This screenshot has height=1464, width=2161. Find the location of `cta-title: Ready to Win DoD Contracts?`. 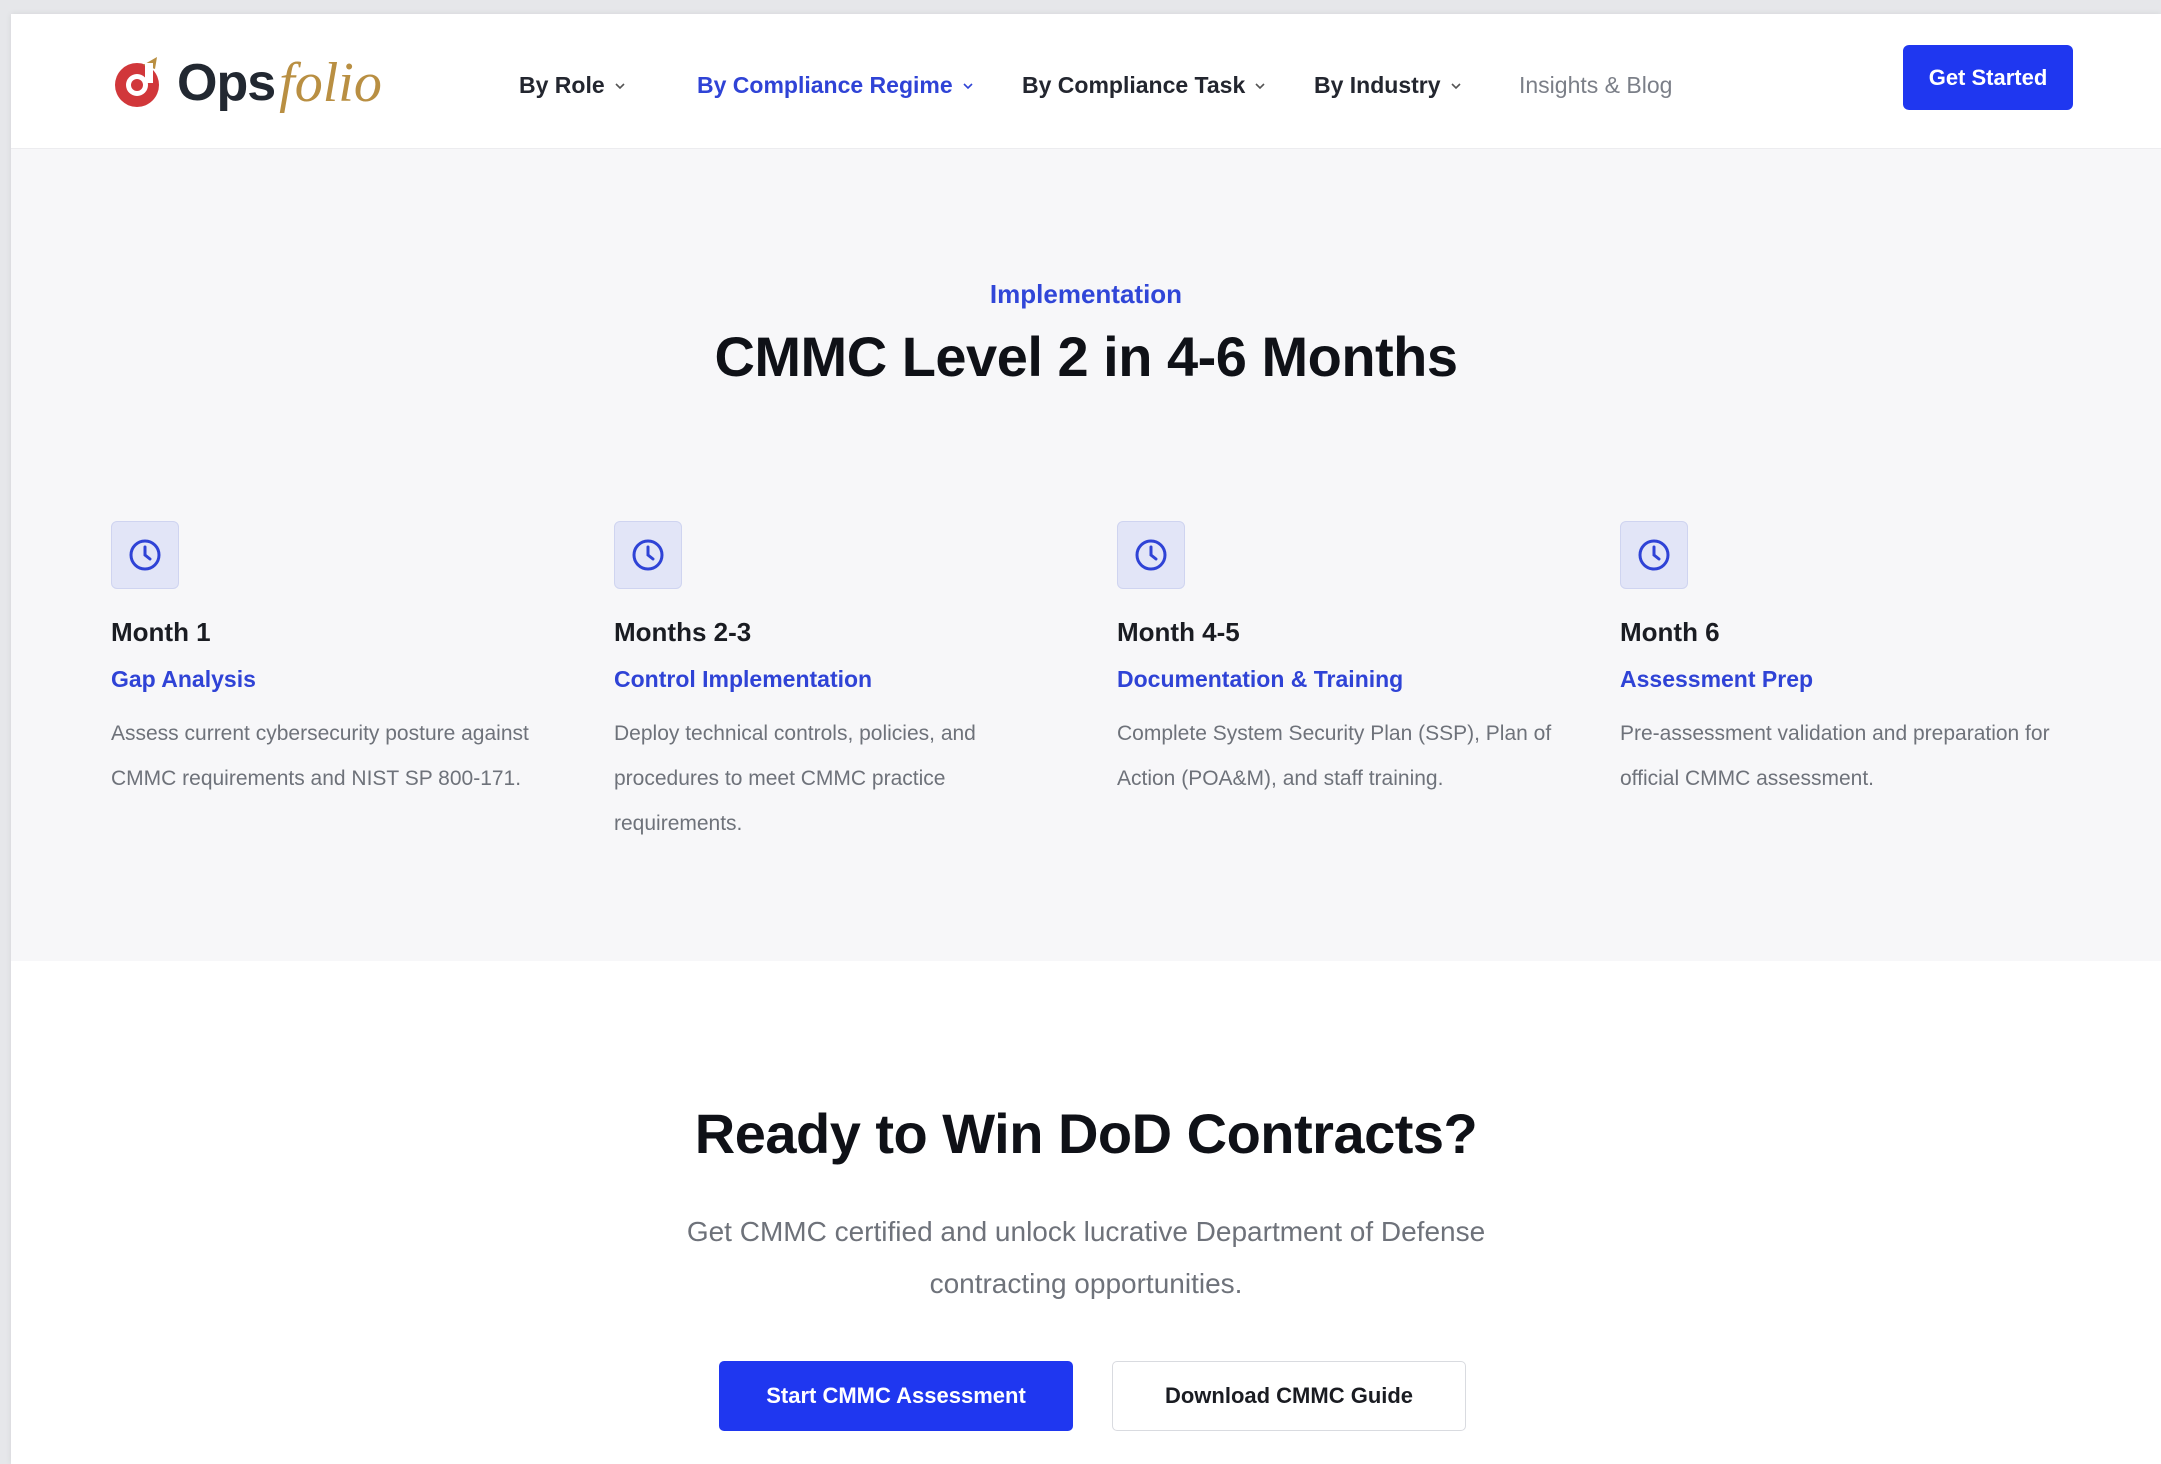

cta-title: Ready to Win DoD Contracts? is located at coordinates (1086, 1133).